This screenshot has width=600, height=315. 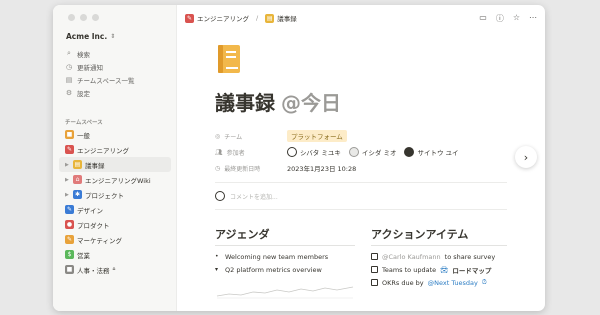 I want to click on participant-name: シバタ ミユキ, so click(x=320, y=153).